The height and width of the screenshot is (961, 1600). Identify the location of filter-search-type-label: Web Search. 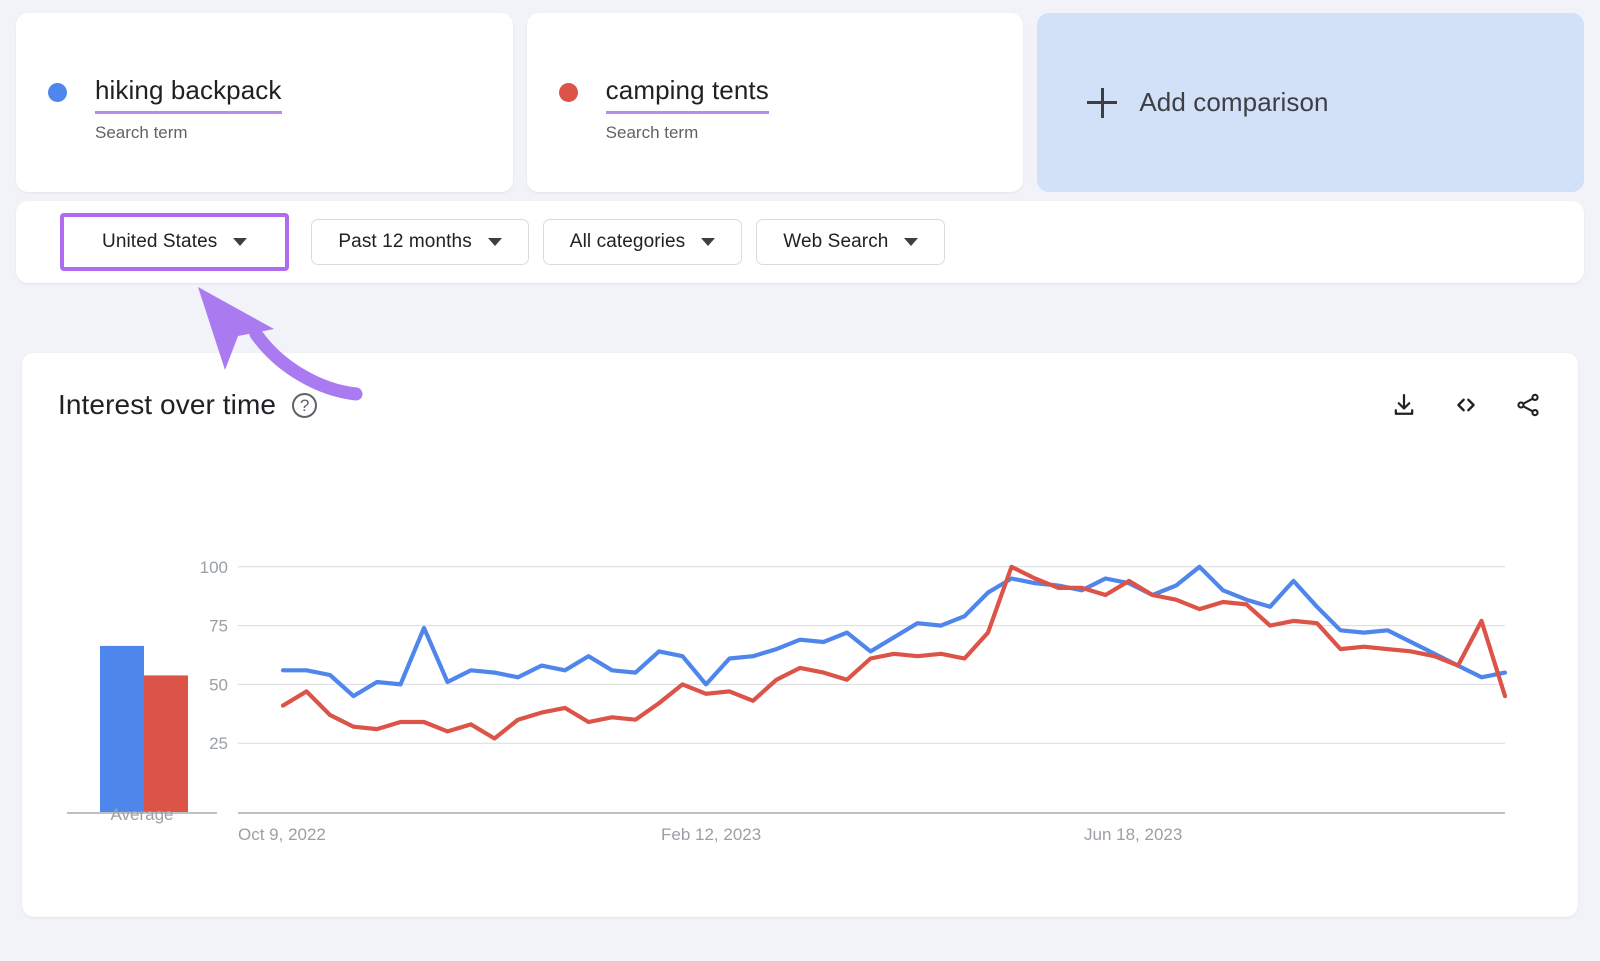
(836, 241).